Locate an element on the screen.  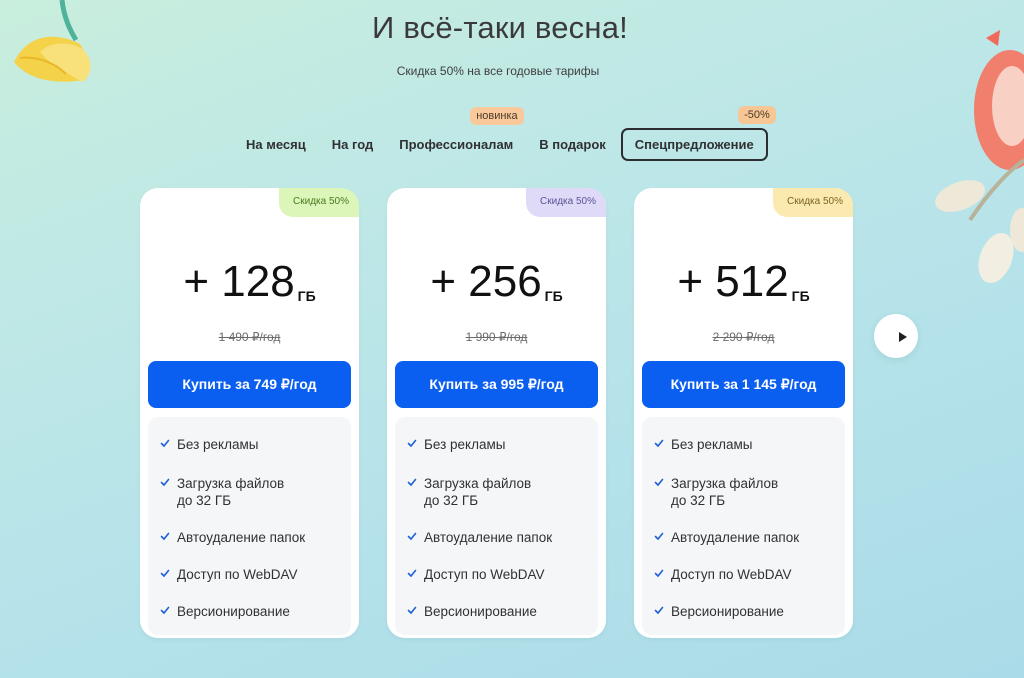
tab-gift: В подарок is located at coordinates (572, 144).